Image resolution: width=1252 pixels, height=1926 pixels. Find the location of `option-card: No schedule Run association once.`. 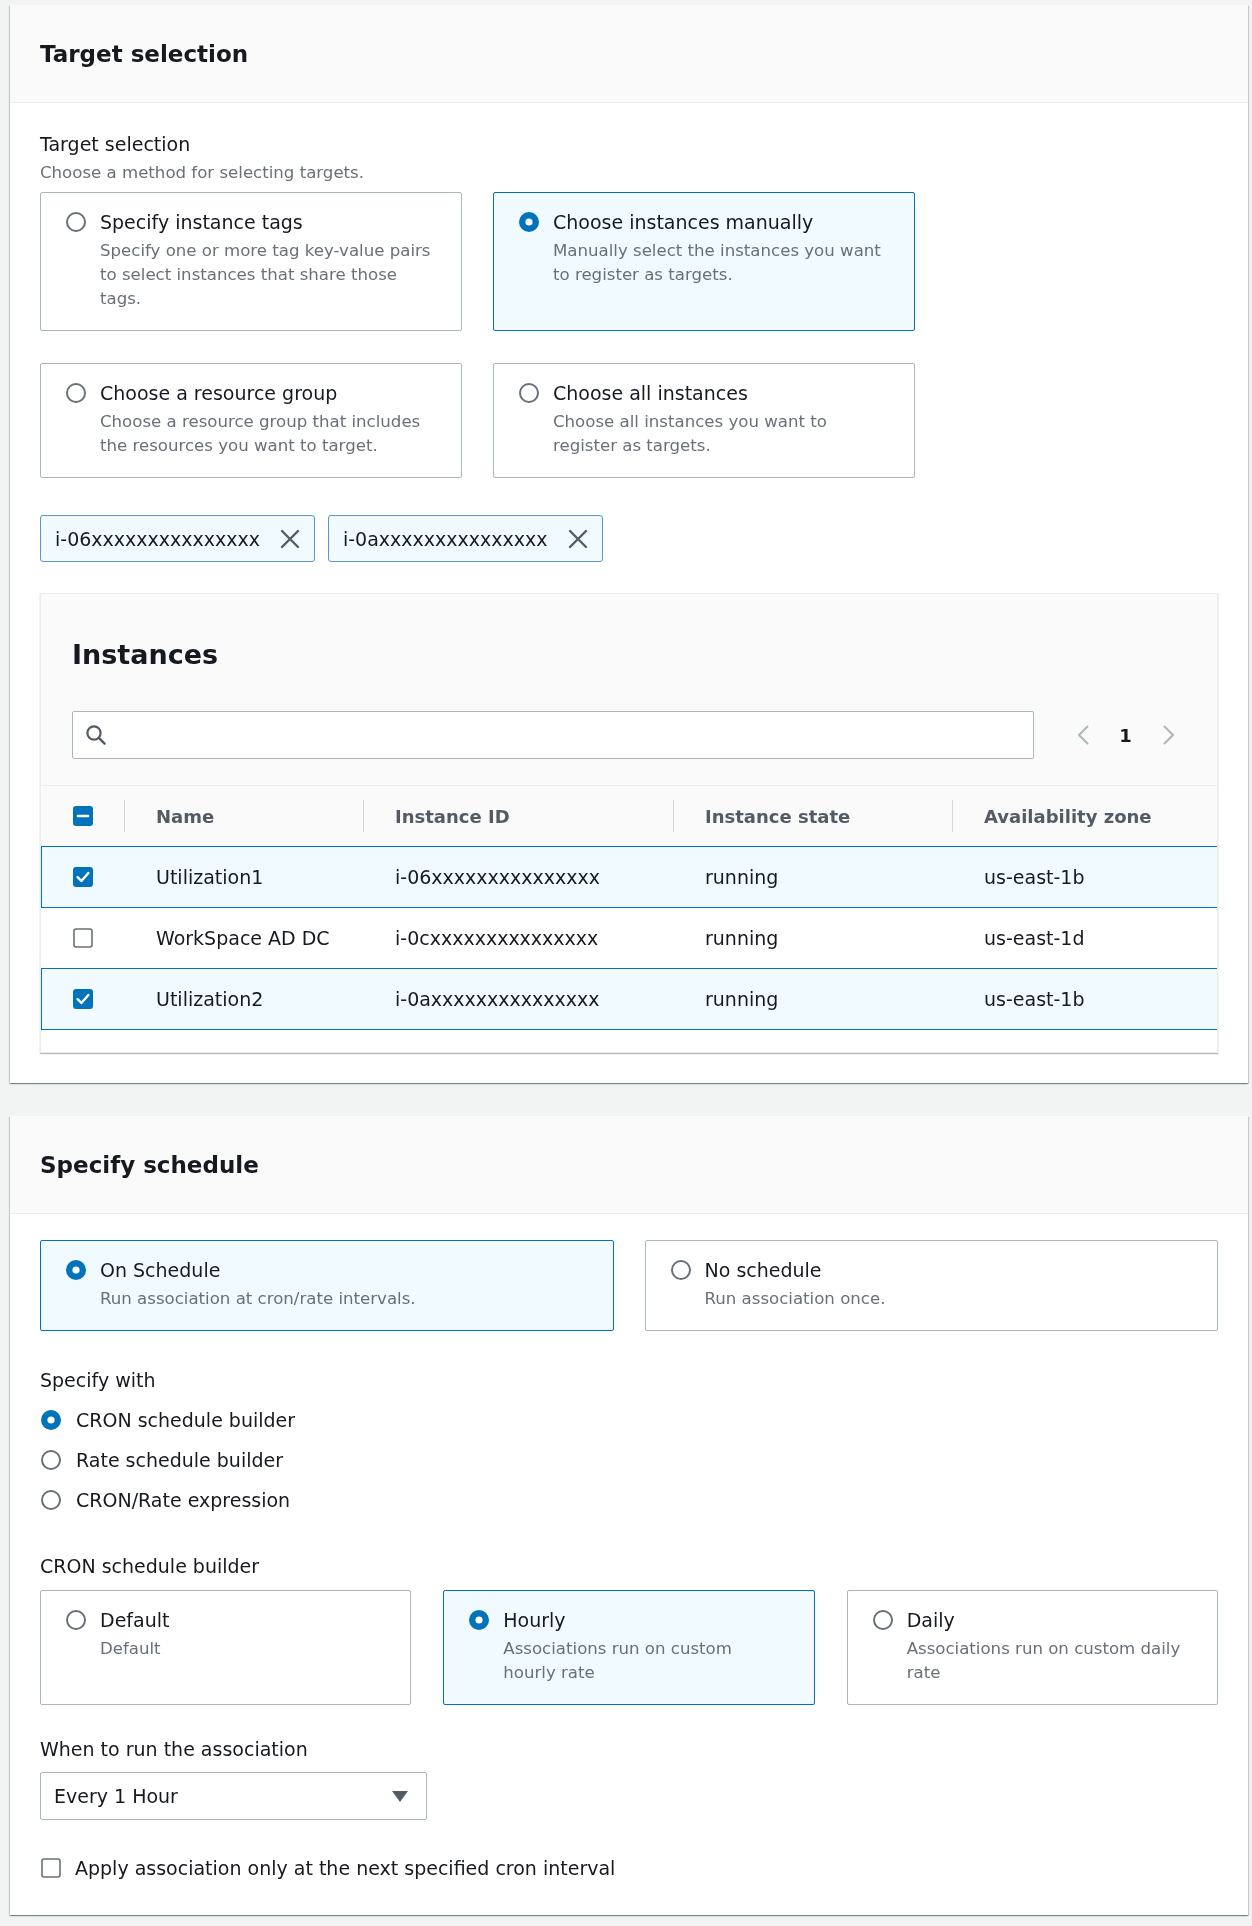

option-card: No schedule Run association once. is located at coordinates (931, 1285).